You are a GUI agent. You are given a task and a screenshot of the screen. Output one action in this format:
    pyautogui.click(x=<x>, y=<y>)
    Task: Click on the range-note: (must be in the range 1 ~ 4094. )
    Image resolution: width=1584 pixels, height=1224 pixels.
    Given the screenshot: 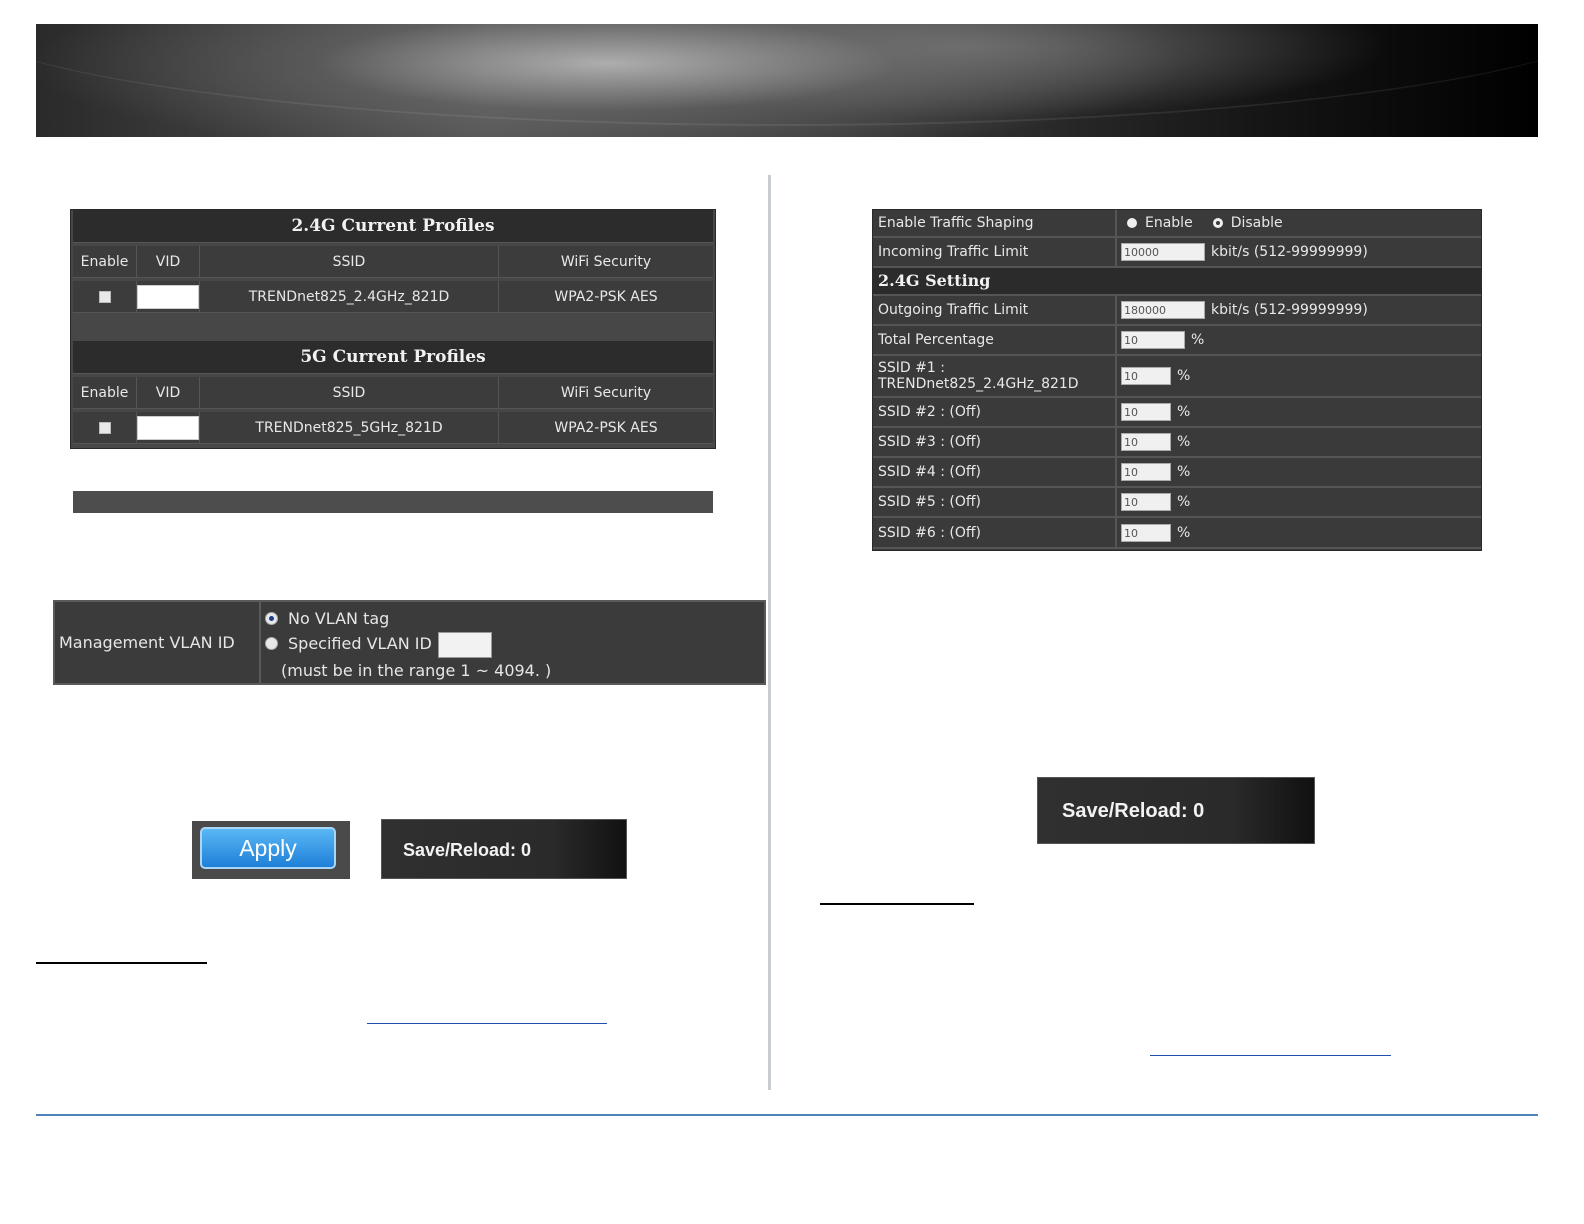 What is the action you would take?
    pyautogui.click(x=416, y=670)
    